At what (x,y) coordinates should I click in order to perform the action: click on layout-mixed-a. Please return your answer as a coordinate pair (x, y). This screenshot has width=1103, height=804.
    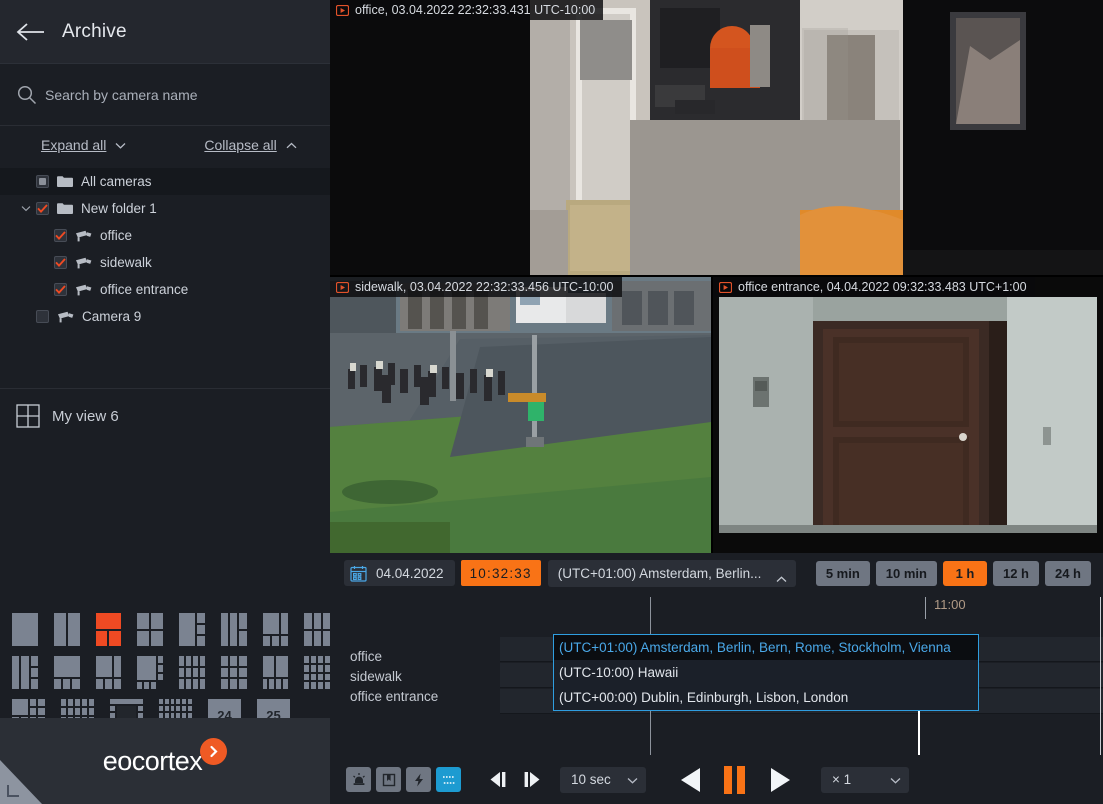
    Looking at the image, I should click on (108, 672).